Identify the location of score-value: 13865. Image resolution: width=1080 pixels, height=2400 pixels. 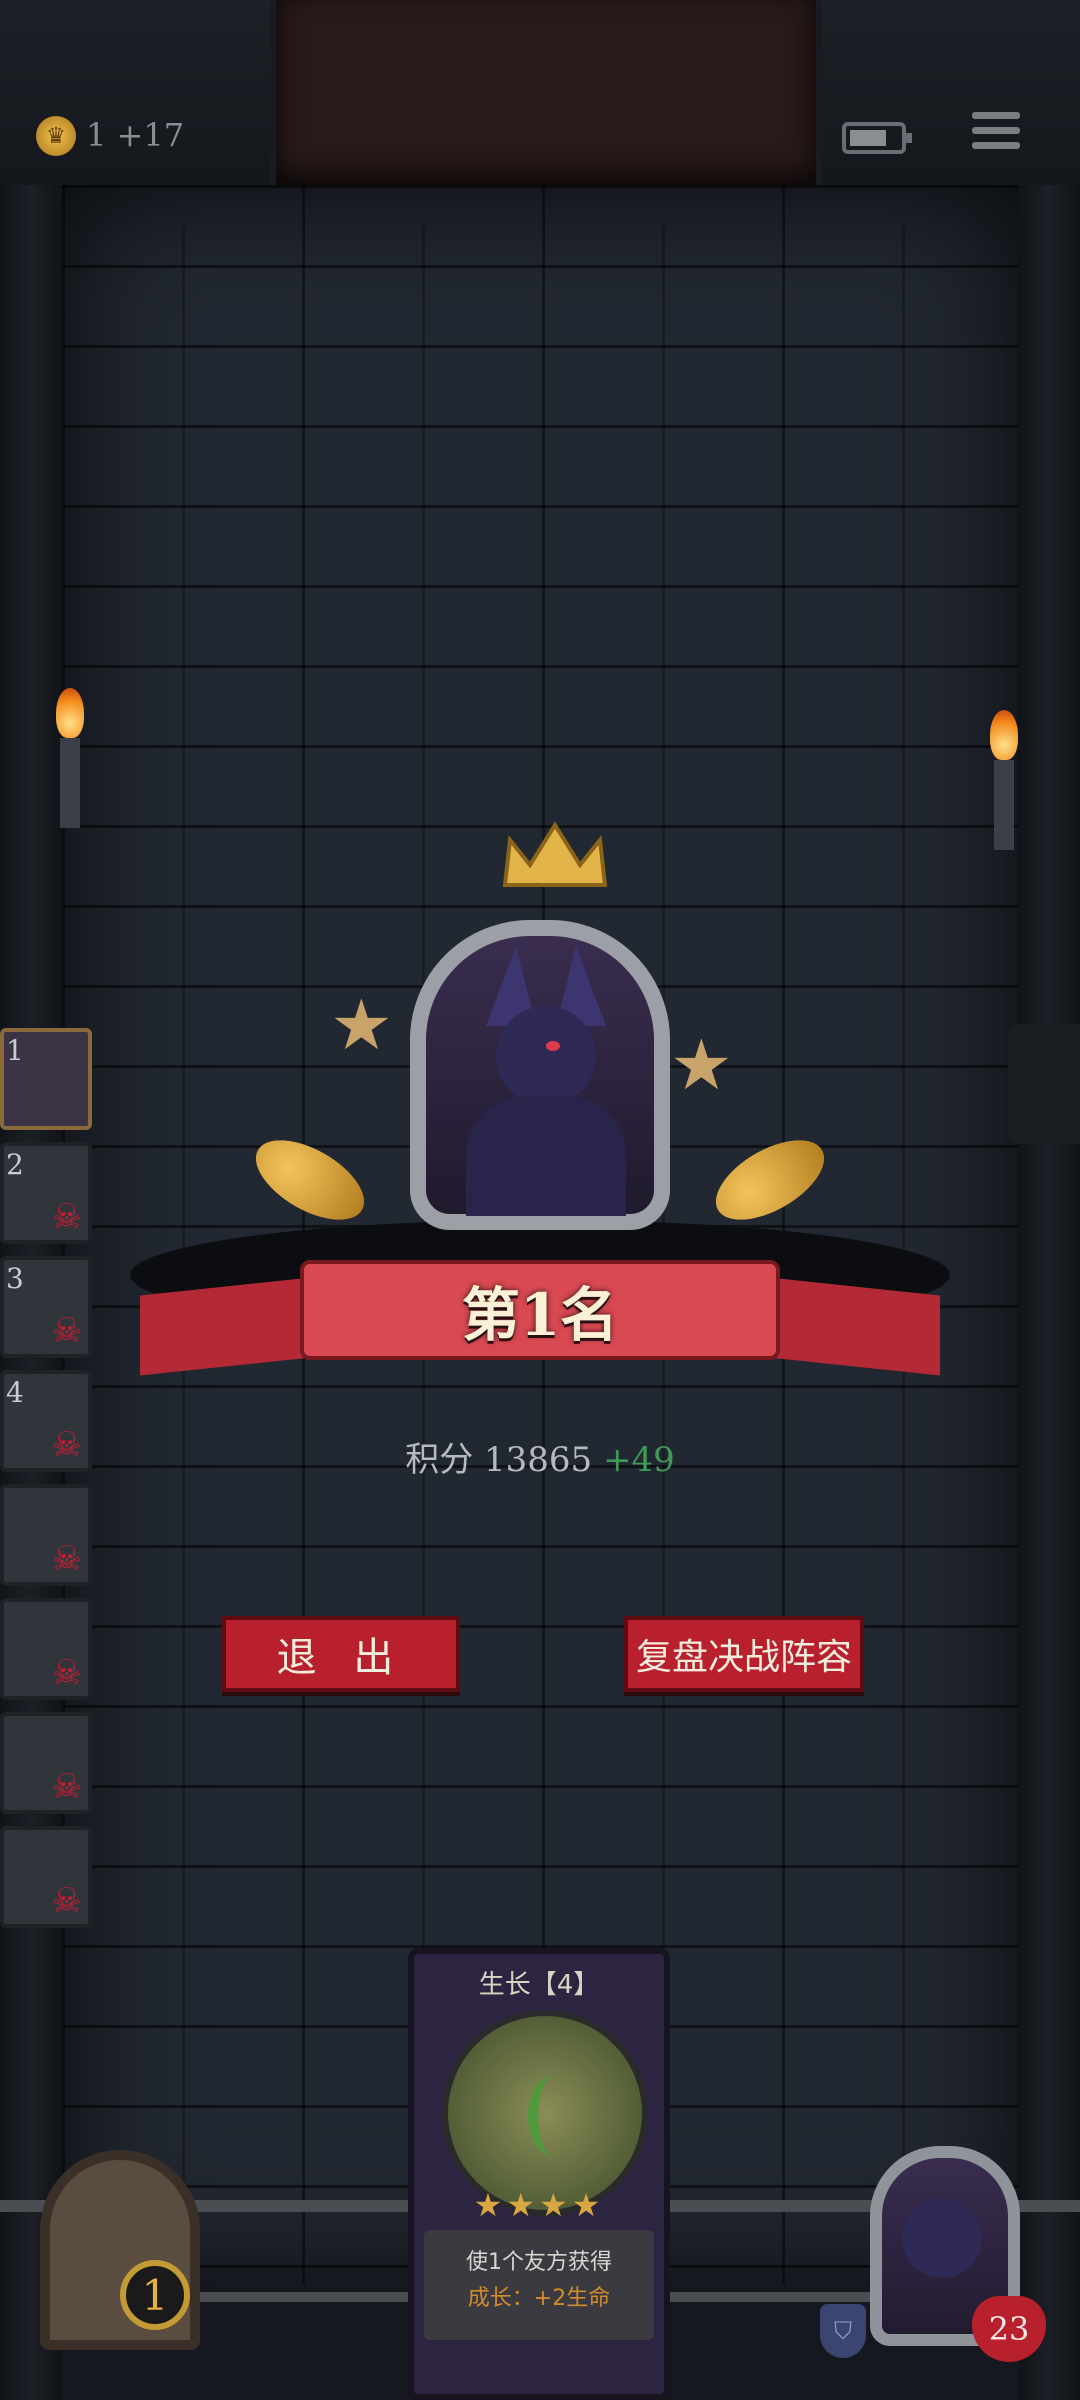
(538, 1460).